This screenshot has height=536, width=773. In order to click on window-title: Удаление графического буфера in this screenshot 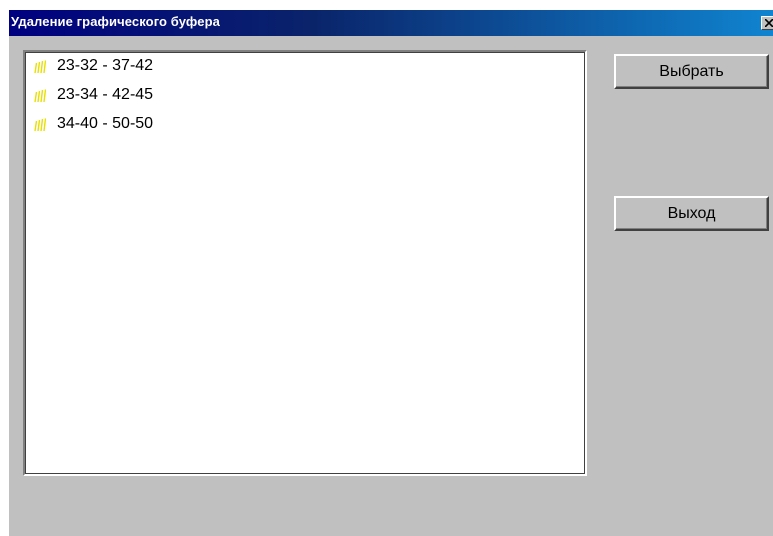, I will do `click(115, 21)`.